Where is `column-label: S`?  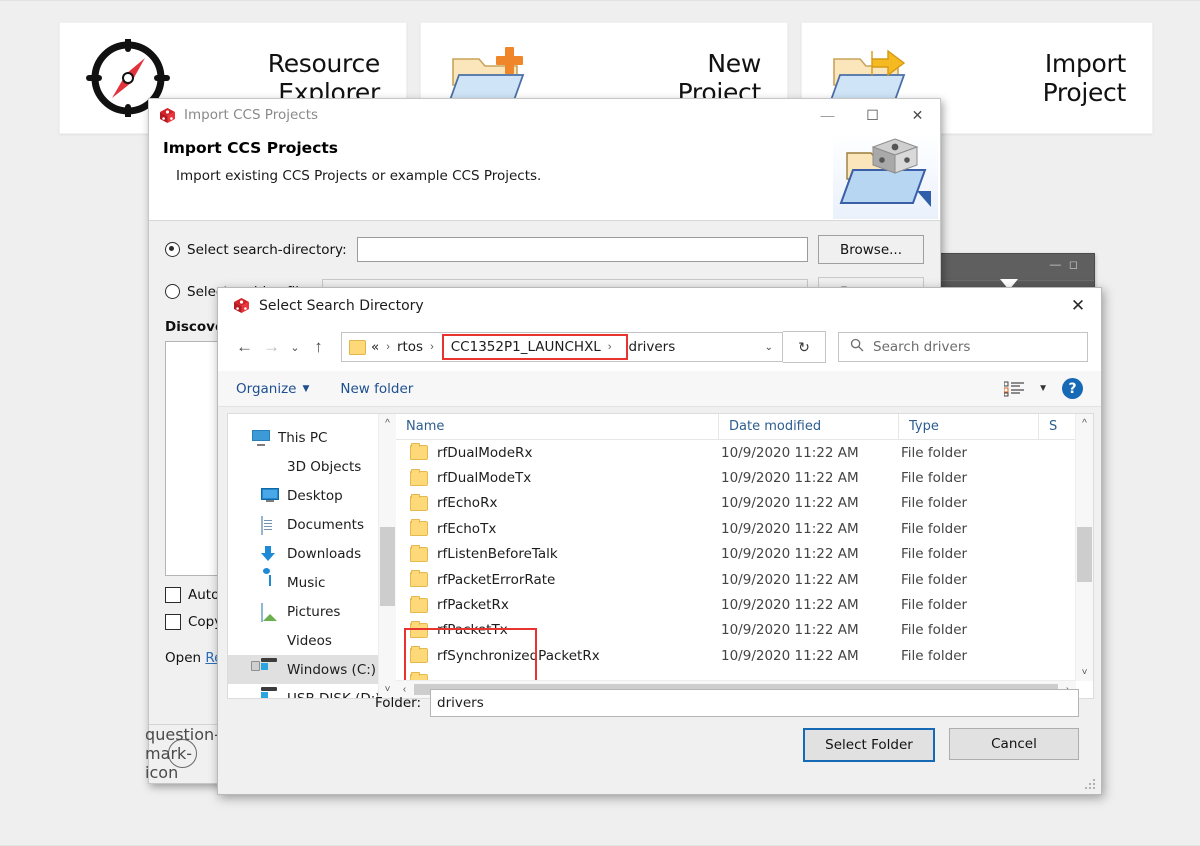 column-label: S is located at coordinates (1053, 426).